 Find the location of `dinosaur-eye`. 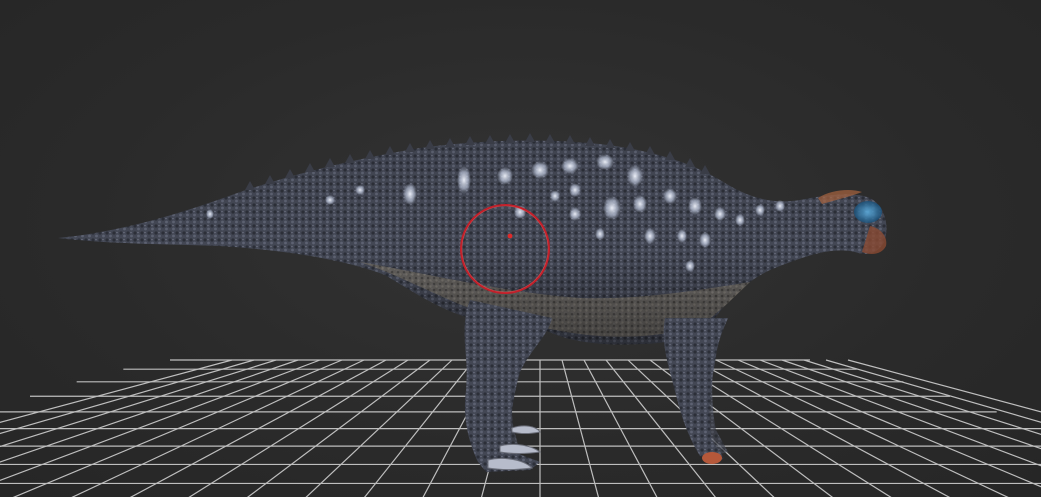

dinosaur-eye is located at coordinates (868, 212).